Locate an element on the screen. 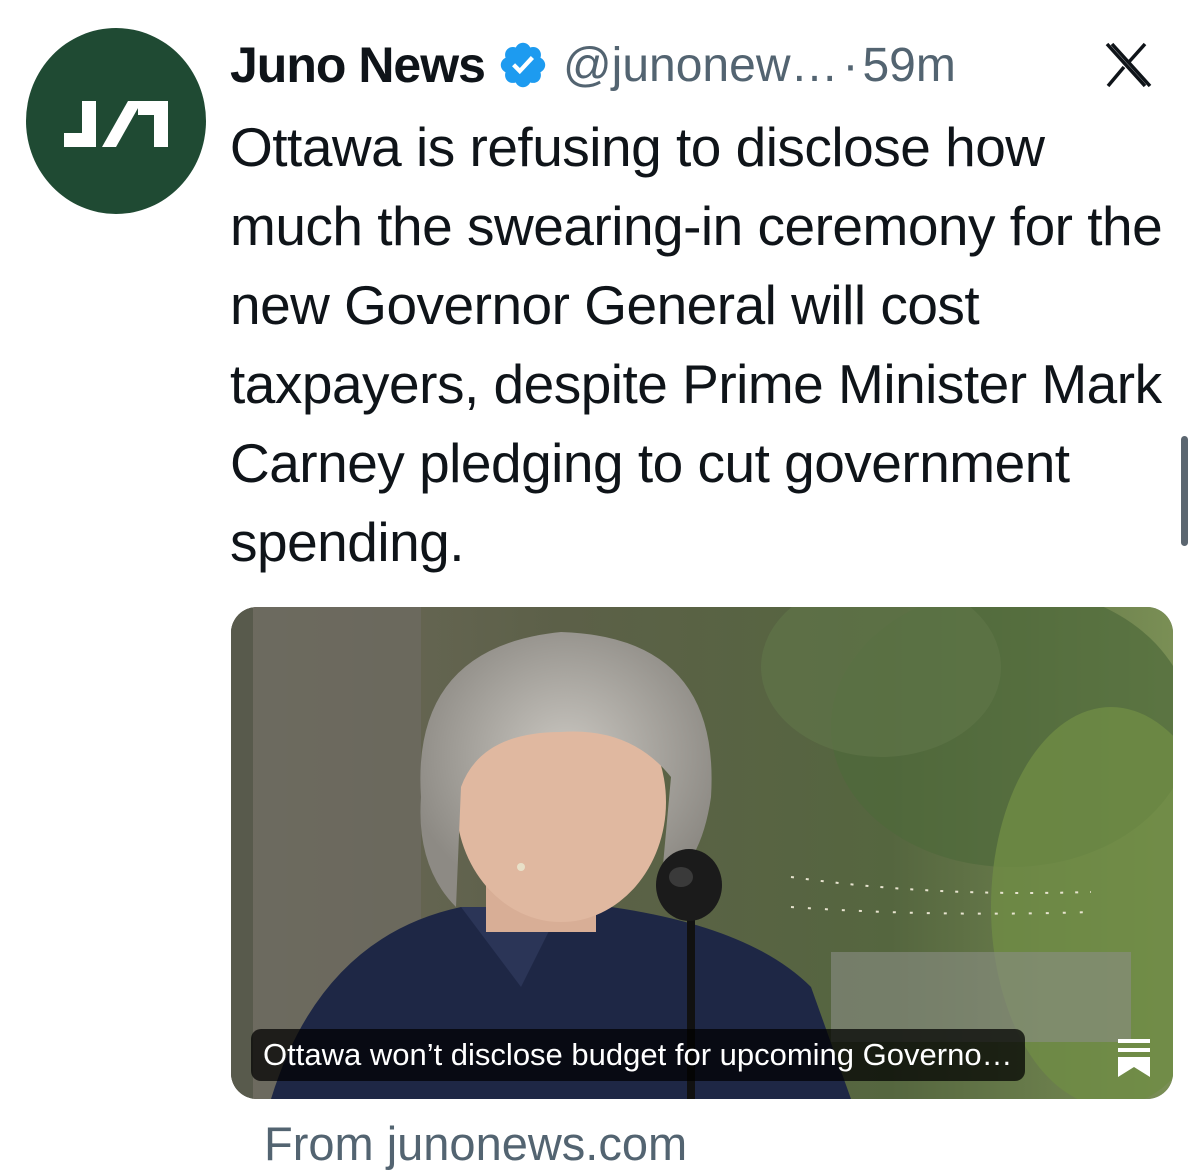 Image resolution: width=1200 pixels, height=1171 pixels. author-name: Juno News is located at coordinates (358, 65).